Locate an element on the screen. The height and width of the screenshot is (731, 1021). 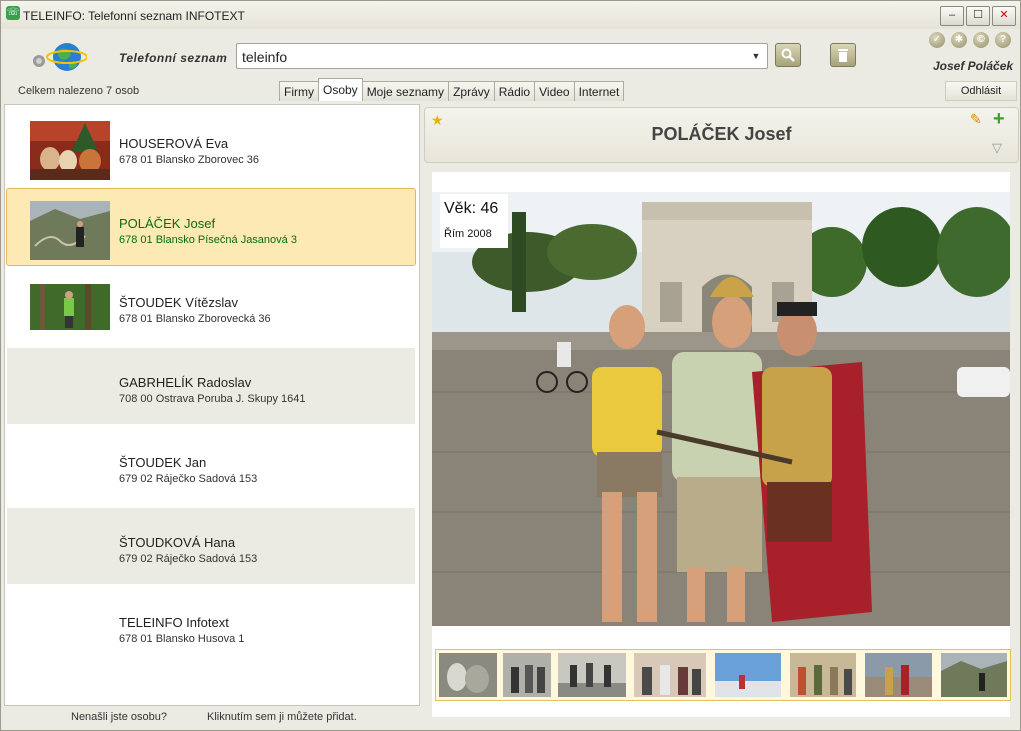
photo-thumbnail-strip is located at coordinates (723, 675).